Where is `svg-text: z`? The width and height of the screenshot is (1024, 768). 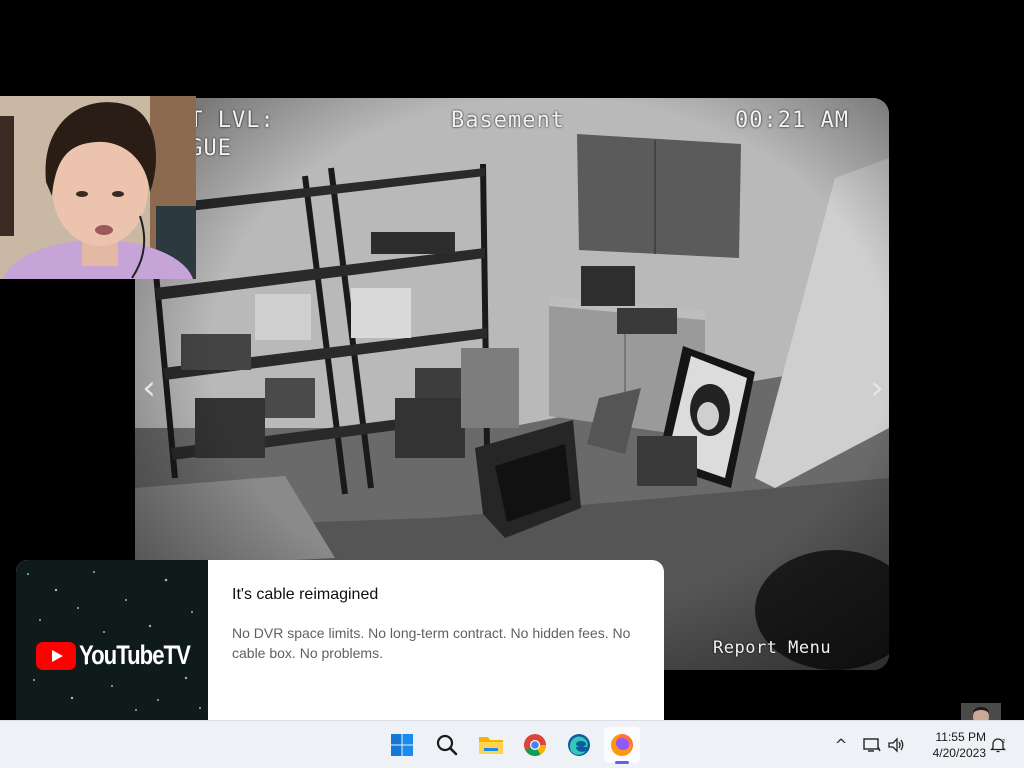
svg-text: z is located at coordinates (1003, 741).